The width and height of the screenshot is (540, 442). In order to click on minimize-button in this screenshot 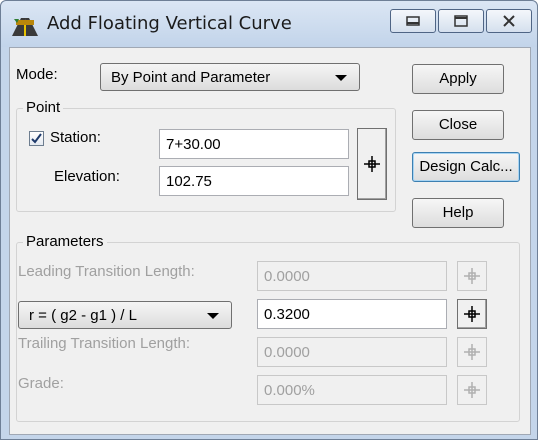, I will do `click(413, 21)`.